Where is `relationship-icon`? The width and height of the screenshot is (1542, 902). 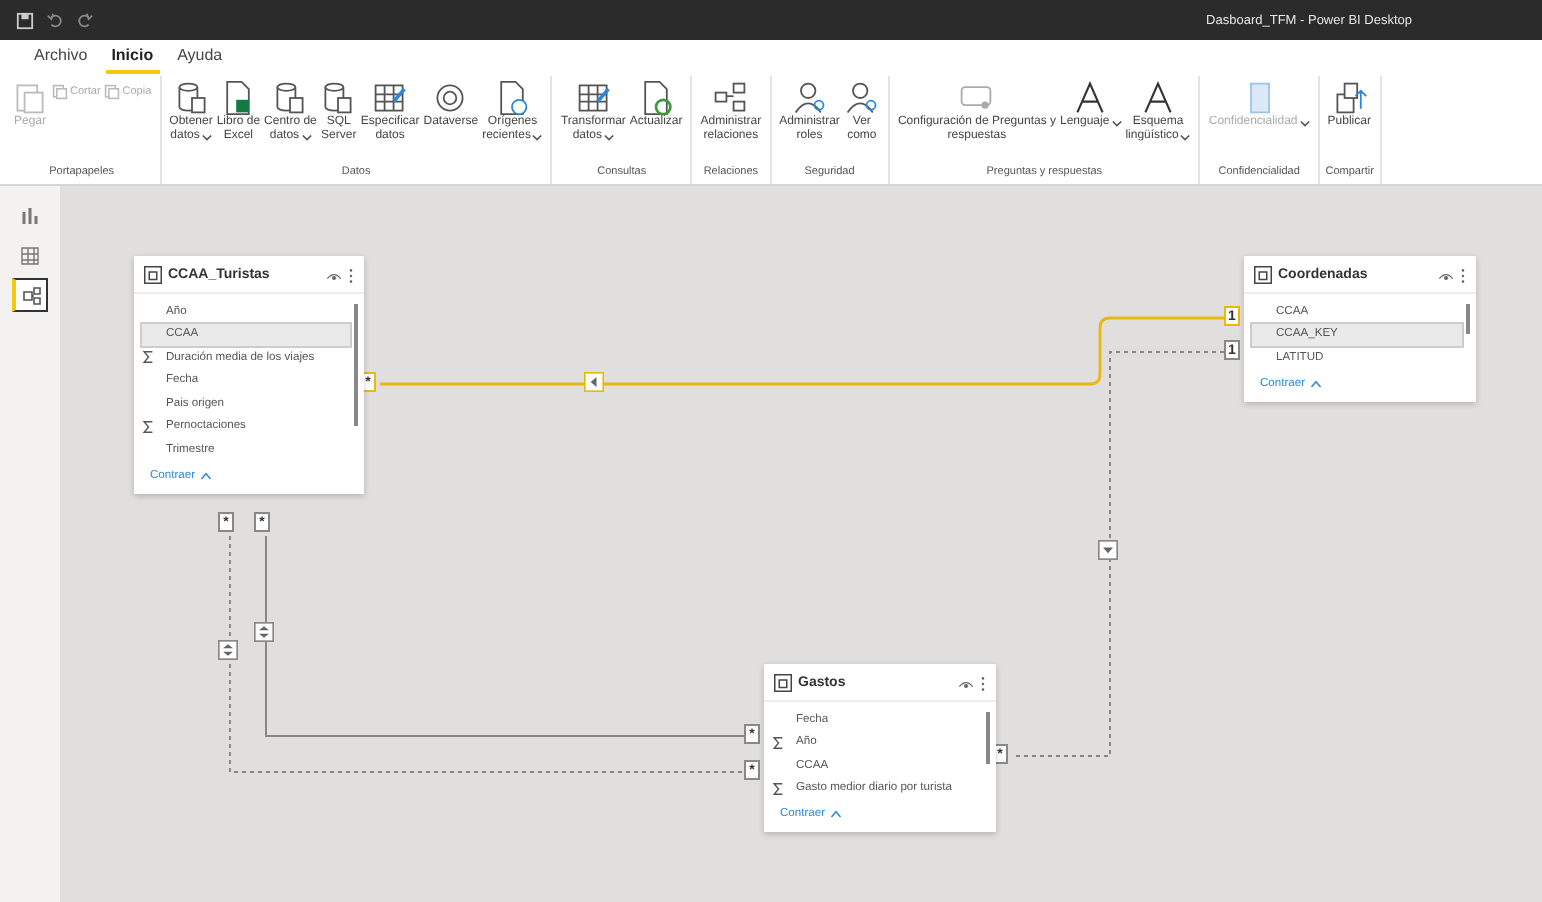 relationship-icon is located at coordinates (730, 98).